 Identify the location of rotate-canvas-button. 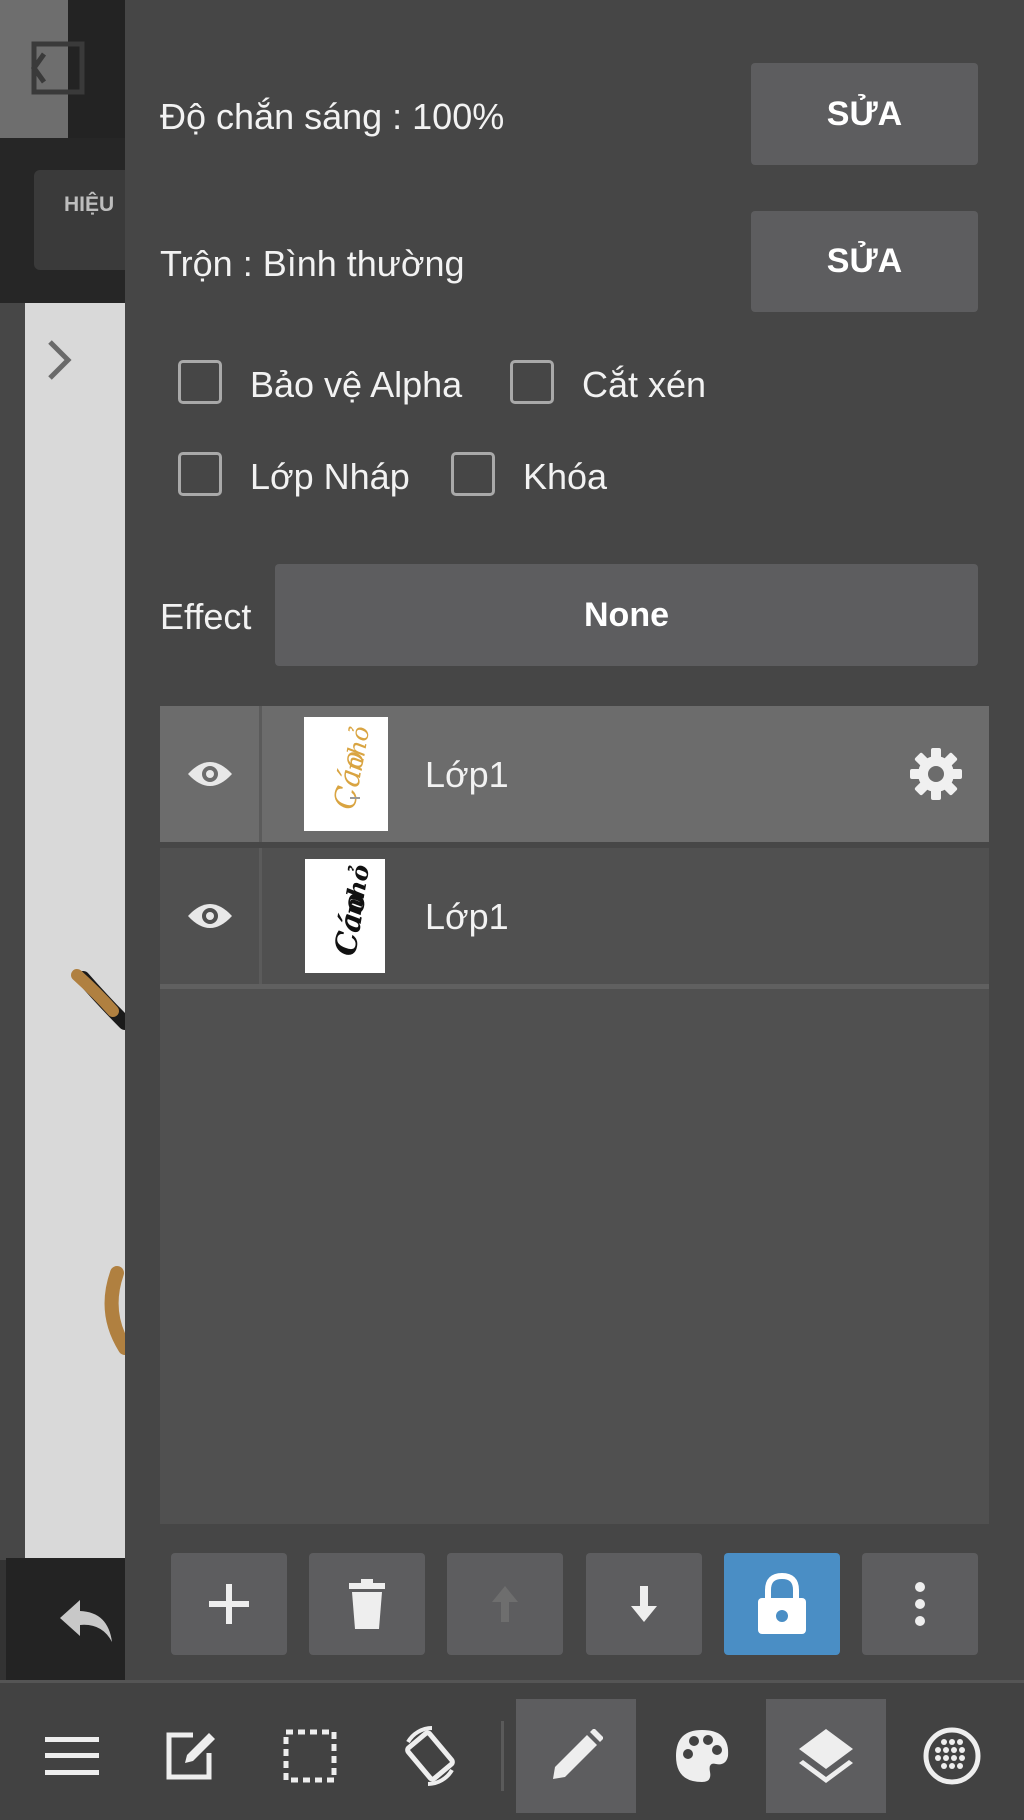
(430, 1756).